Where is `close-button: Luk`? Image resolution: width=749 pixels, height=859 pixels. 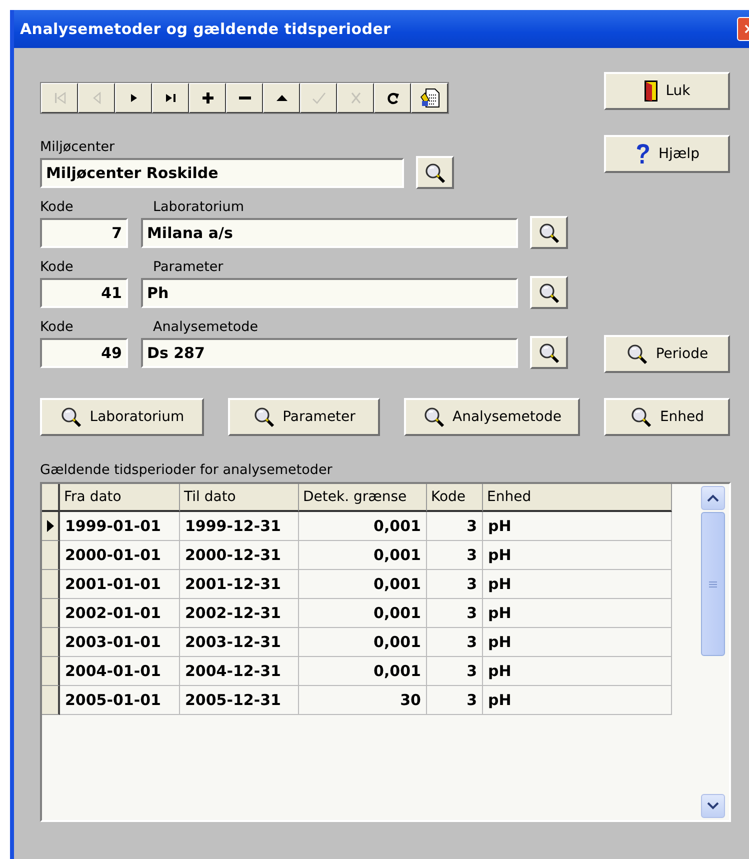 close-button: Luk is located at coordinates (667, 91).